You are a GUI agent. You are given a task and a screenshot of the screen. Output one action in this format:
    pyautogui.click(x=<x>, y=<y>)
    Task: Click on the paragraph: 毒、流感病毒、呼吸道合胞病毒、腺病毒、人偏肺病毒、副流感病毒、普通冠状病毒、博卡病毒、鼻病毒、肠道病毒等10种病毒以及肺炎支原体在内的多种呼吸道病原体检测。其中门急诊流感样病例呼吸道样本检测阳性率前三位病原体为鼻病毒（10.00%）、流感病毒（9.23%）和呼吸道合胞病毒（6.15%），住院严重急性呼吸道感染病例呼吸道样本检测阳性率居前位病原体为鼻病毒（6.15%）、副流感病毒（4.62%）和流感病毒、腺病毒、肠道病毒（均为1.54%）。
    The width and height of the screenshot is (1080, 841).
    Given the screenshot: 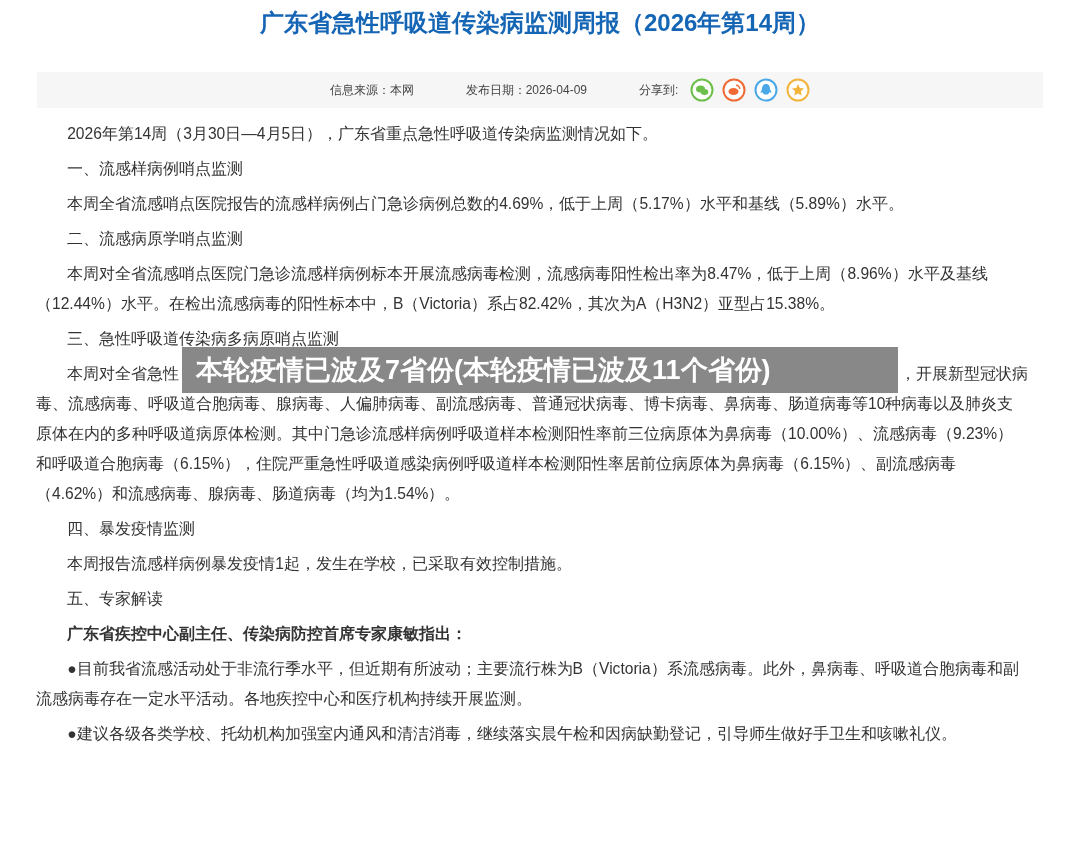 What is the action you would take?
    pyautogui.click(x=525, y=449)
    